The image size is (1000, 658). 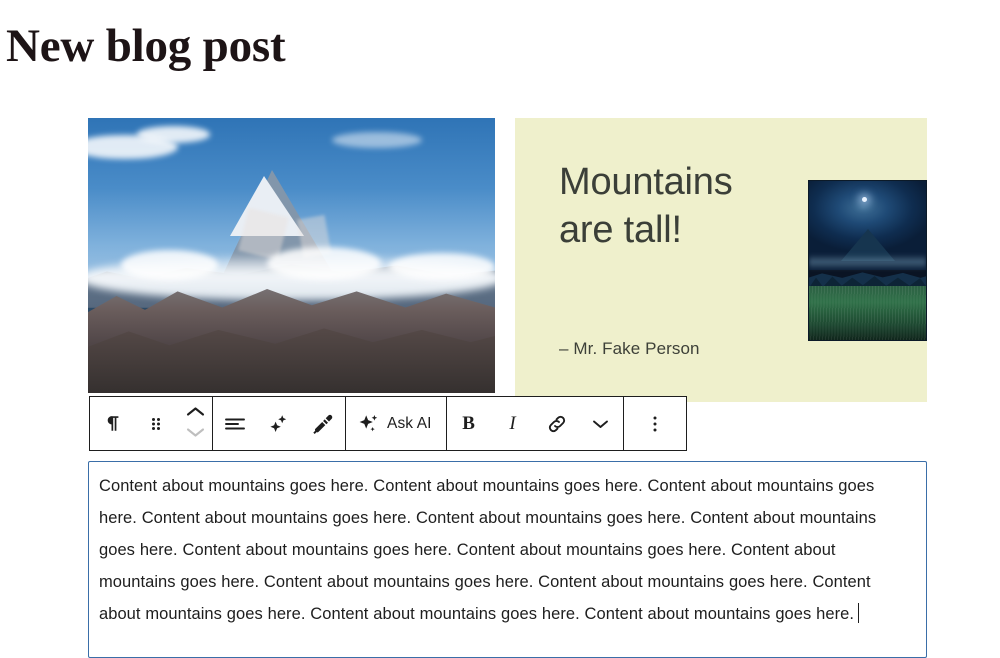 What do you see at coordinates (195, 413) in the screenshot?
I see `chevron-up-icon` at bounding box center [195, 413].